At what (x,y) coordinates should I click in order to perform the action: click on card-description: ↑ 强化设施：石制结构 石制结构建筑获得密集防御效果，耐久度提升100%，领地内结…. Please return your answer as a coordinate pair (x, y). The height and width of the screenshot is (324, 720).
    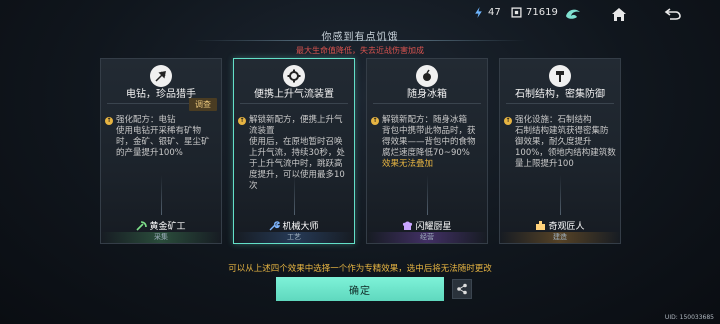
    Looking at the image, I should click on (560, 142).